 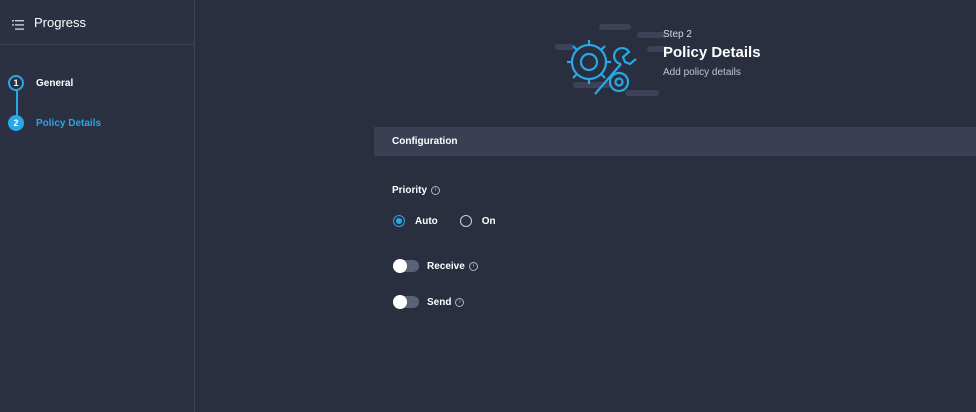 What do you see at coordinates (446, 266) in the screenshot?
I see `receive-label-text: Receive` at bounding box center [446, 266].